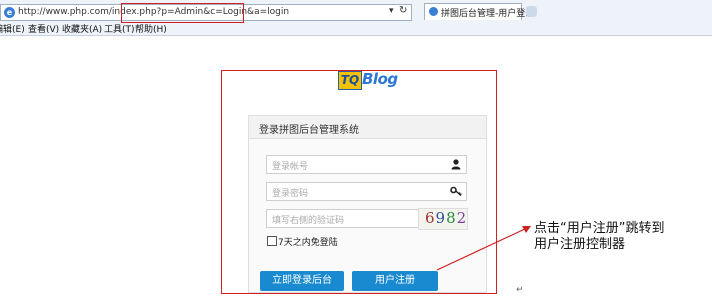  What do you see at coordinates (430, 218) in the screenshot?
I see `captcha-digit-1: 6` at bounding box center [430, 218].